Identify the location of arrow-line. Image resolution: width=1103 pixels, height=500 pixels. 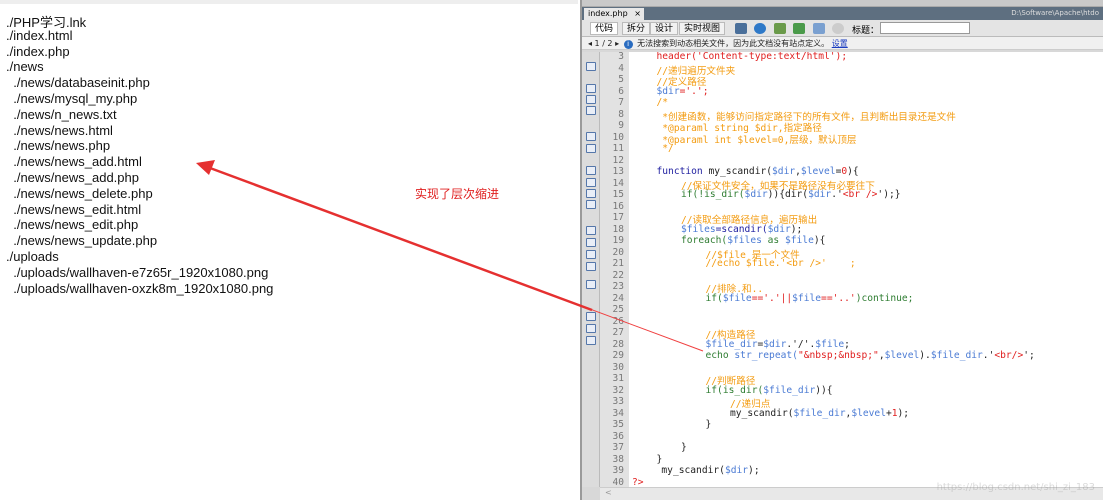
(401, 239).